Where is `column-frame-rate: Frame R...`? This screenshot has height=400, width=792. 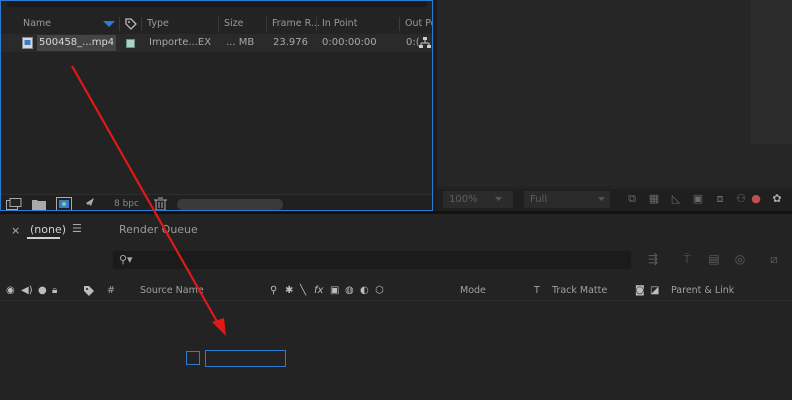 column-frame-rate: Frame R... is located at coordinates (296, 23).